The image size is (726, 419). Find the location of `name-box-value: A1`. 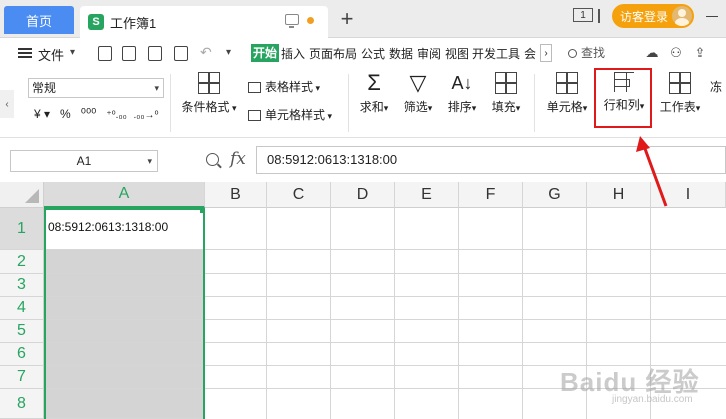

name-box-value: A1 is located at coordinates (84, 161).